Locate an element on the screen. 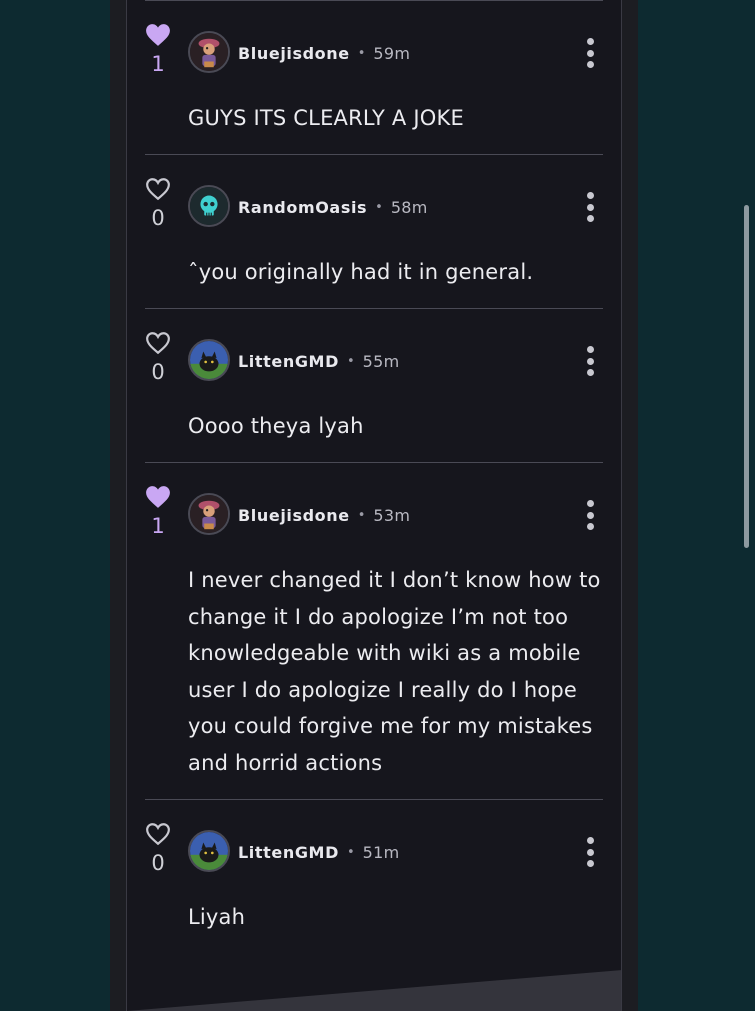 The image size is (755, 1011). bottom-decorative-wedge is located at coordinates (374, 988).